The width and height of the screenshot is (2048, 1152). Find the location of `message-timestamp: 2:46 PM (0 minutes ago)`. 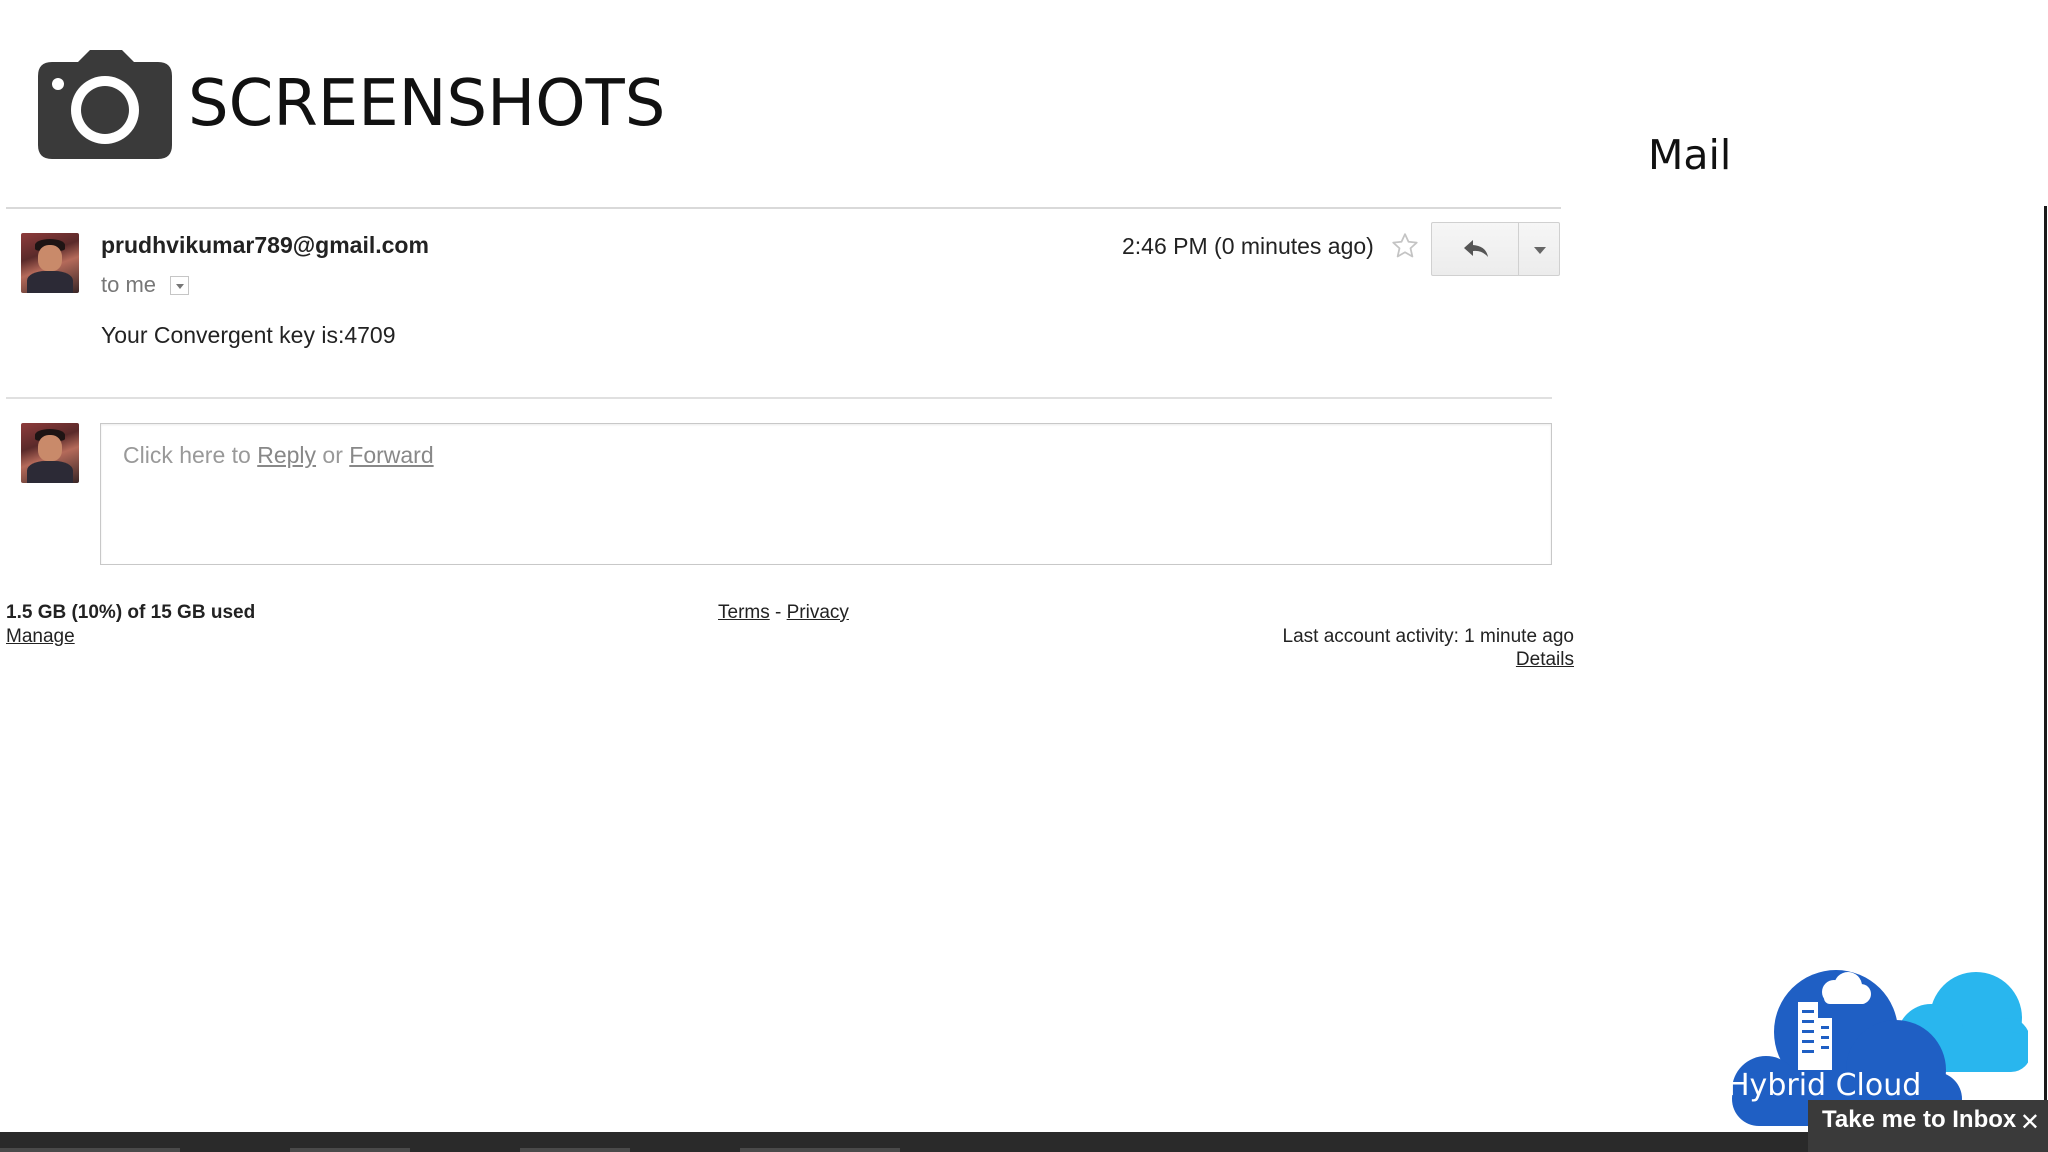

message-timestamp: 2:46 PM (0 minutes ago) is located at coordinates (1248, 246).